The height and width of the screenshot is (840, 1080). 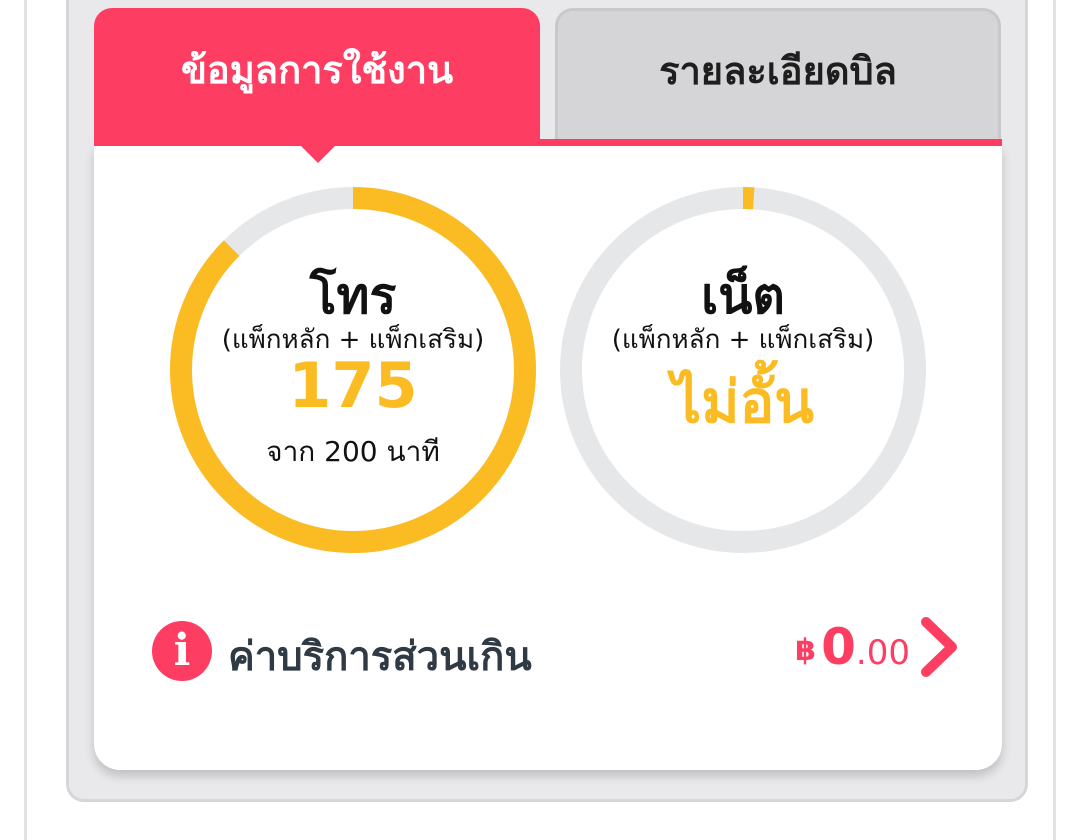 I want to click on tab-underline, so click(x=548, y=142).